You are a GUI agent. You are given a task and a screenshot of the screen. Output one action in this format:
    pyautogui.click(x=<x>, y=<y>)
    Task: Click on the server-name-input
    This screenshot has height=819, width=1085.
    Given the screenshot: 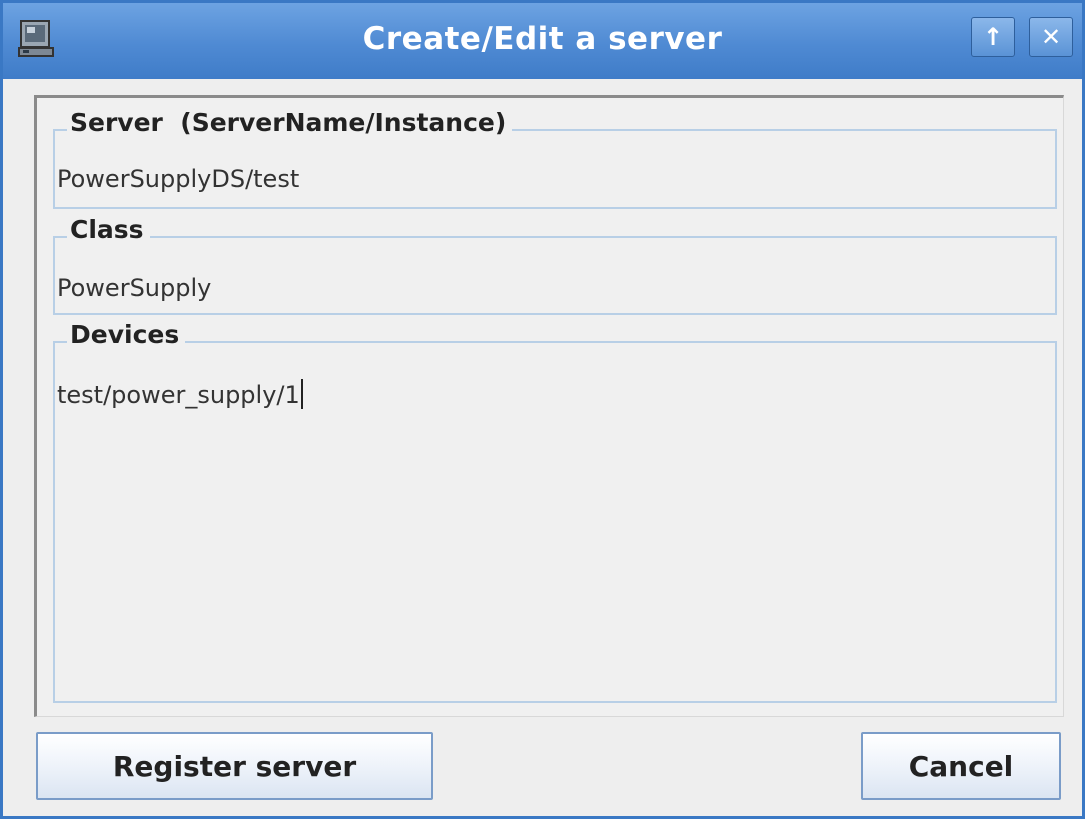 What is the action you would take?
    pyautogui.click(x=554, y=179)
    